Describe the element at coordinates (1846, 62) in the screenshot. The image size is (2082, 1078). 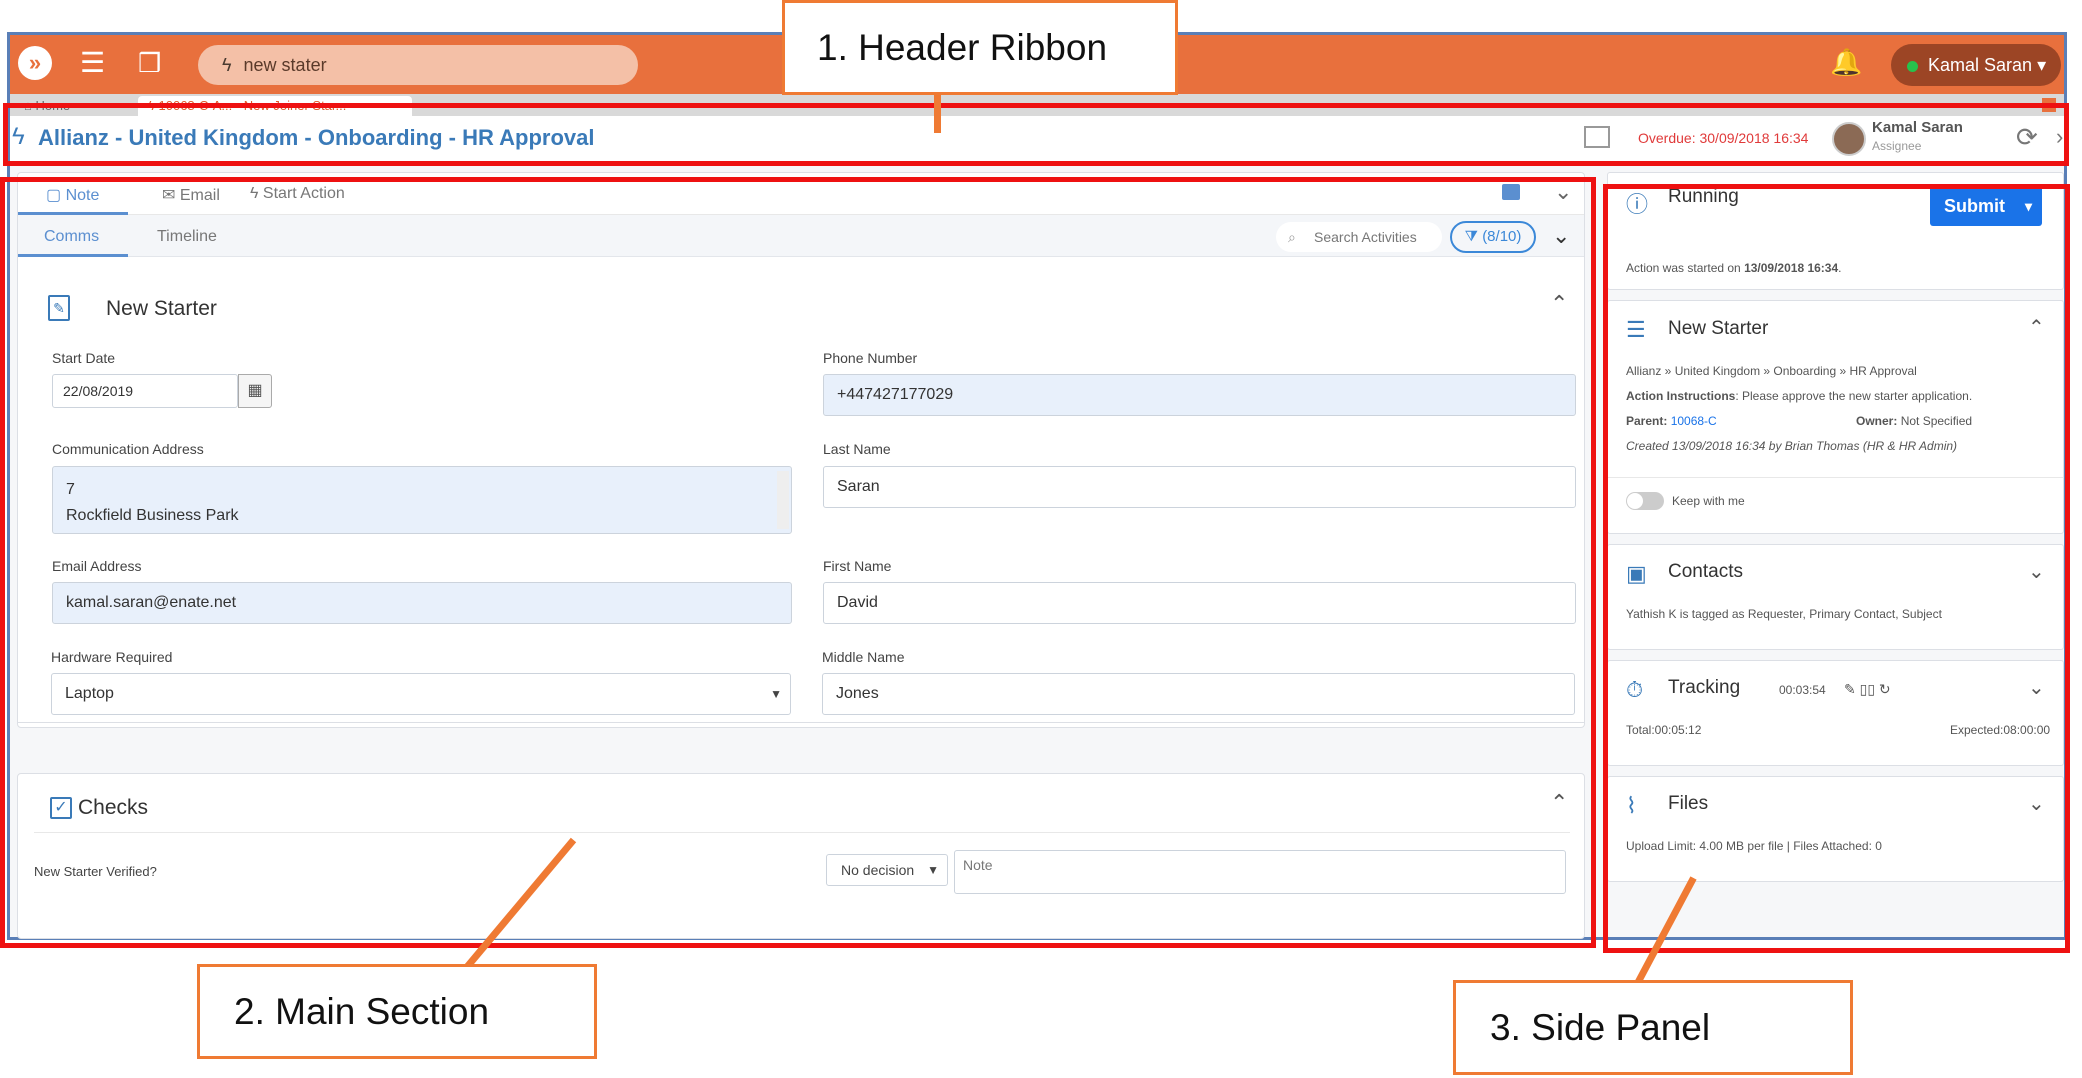
I see `notification-bell-icon: 🔔` at that location.